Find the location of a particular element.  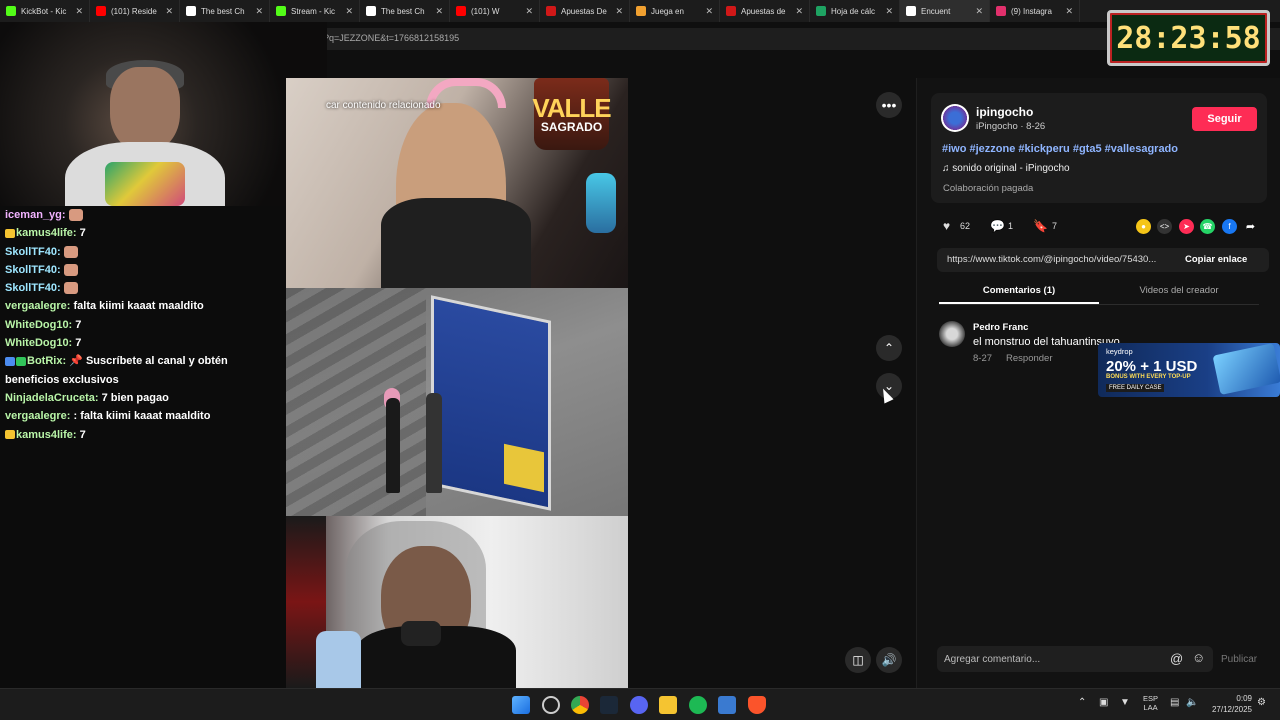

browser-tab: (101) Reside ✕ is located at coordinates (135, 11).